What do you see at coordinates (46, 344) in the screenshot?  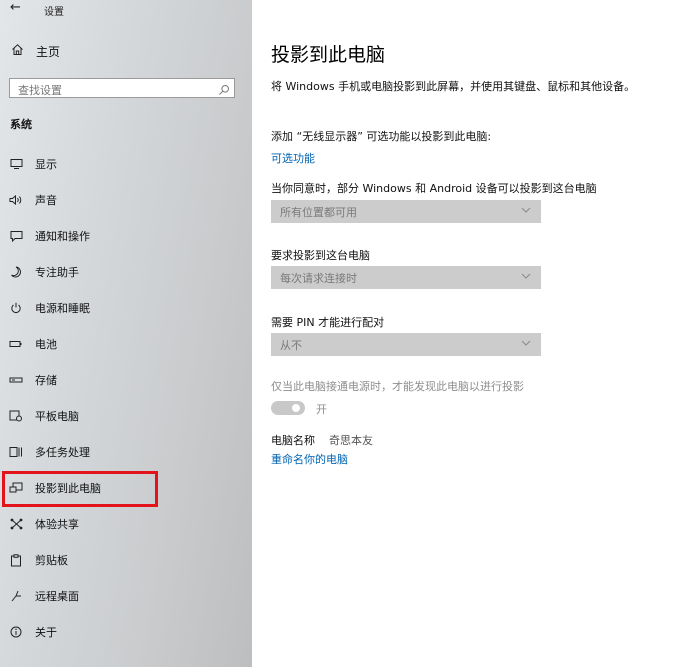 I see `sidebar-item-label: 电池` at bounding box center [46, 344].